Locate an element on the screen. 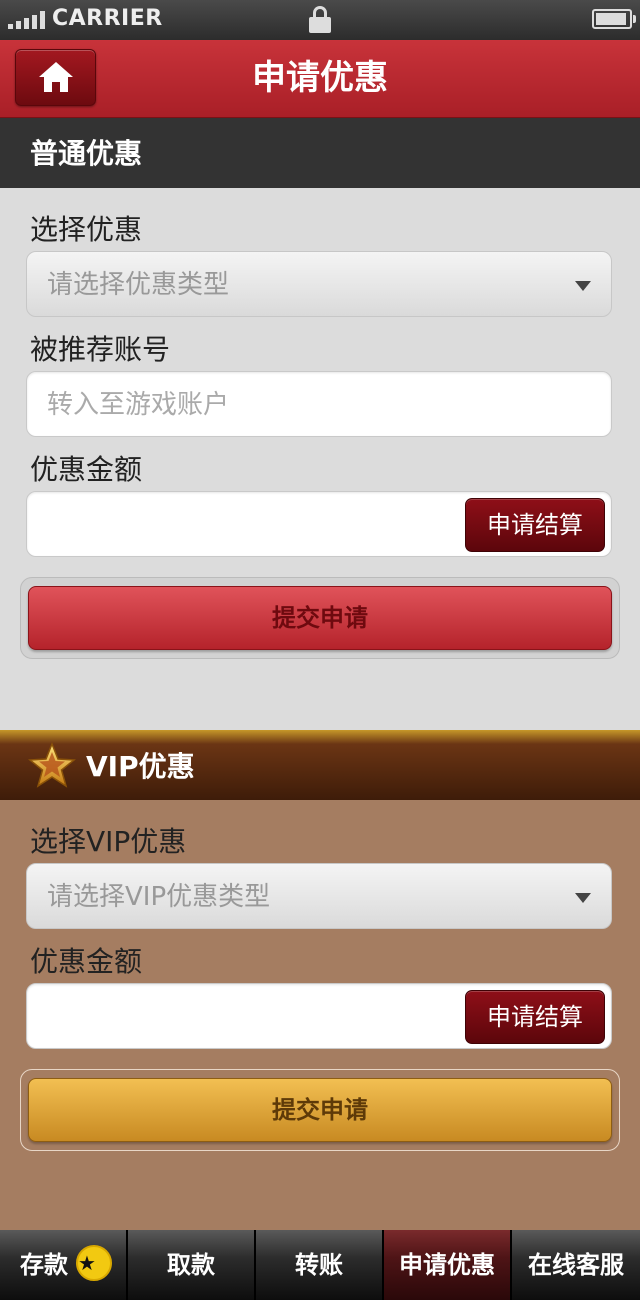 The image size is (640, 1300). normal-promo-title: 普通优惠 is located at coordinates (86, 153).